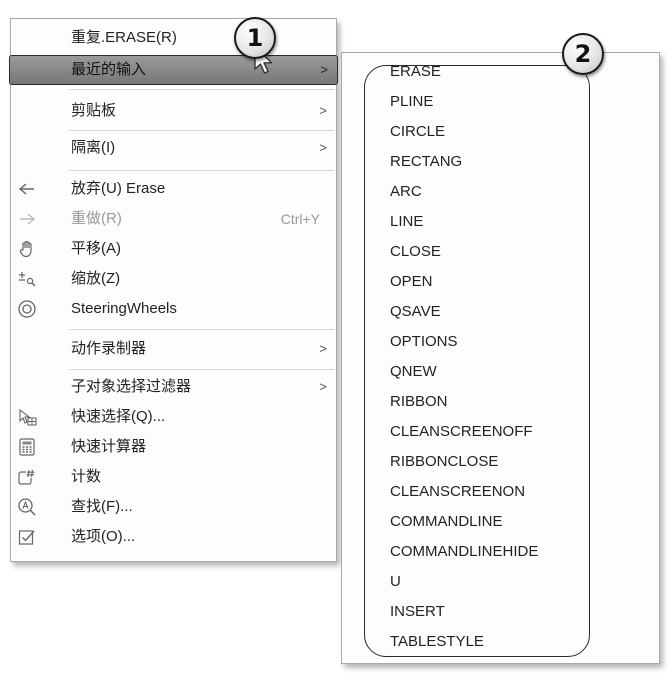  I want to click on quick-select-icon, so click(27, 417).